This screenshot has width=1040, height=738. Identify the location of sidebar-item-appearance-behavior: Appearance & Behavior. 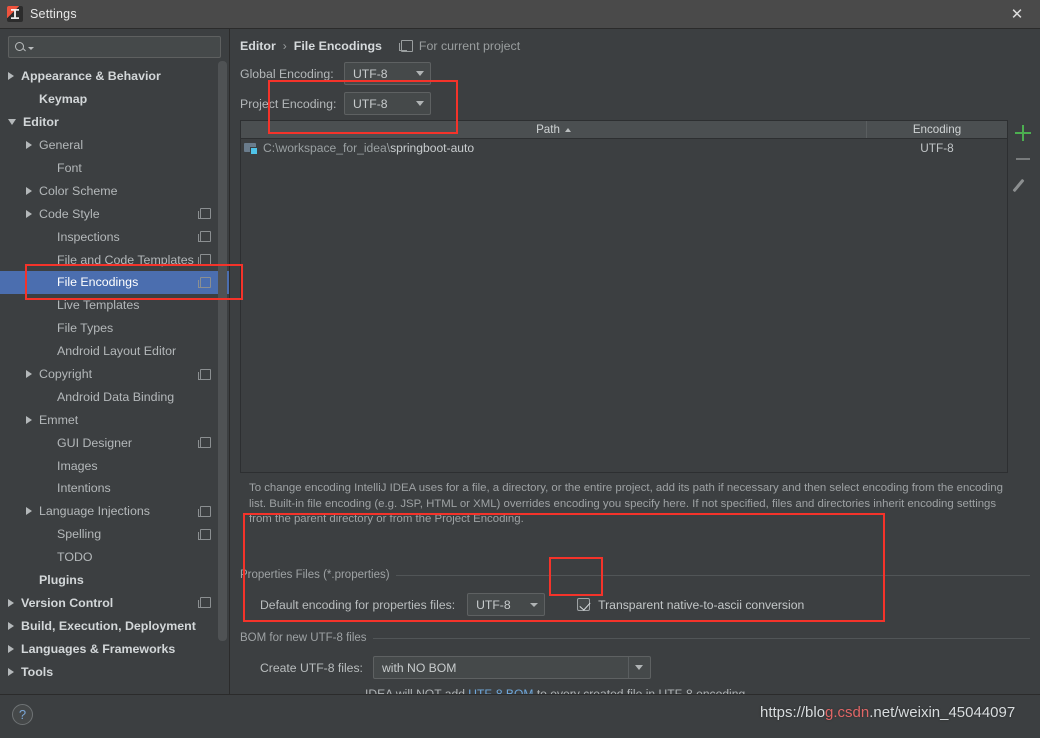
(114, 76).